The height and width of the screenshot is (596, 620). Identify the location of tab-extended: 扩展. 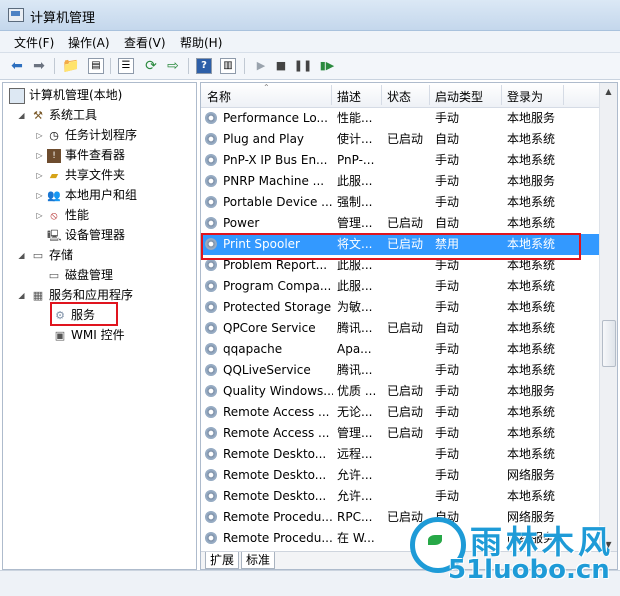
(222, 560).